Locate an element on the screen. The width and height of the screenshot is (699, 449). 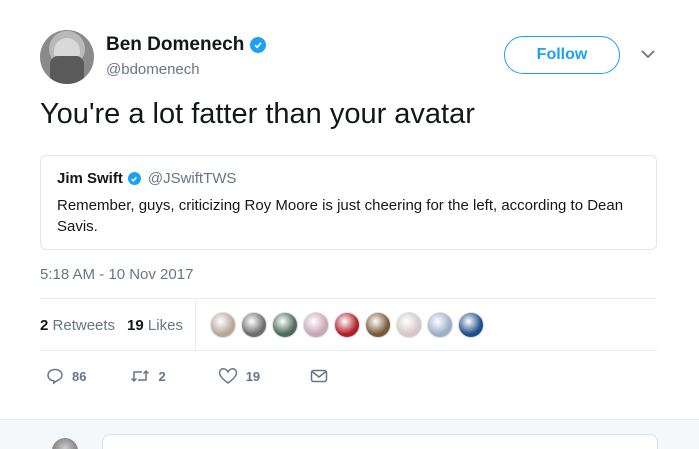
author-name-row: Ben Domenech is located at coordinates (186, 45).